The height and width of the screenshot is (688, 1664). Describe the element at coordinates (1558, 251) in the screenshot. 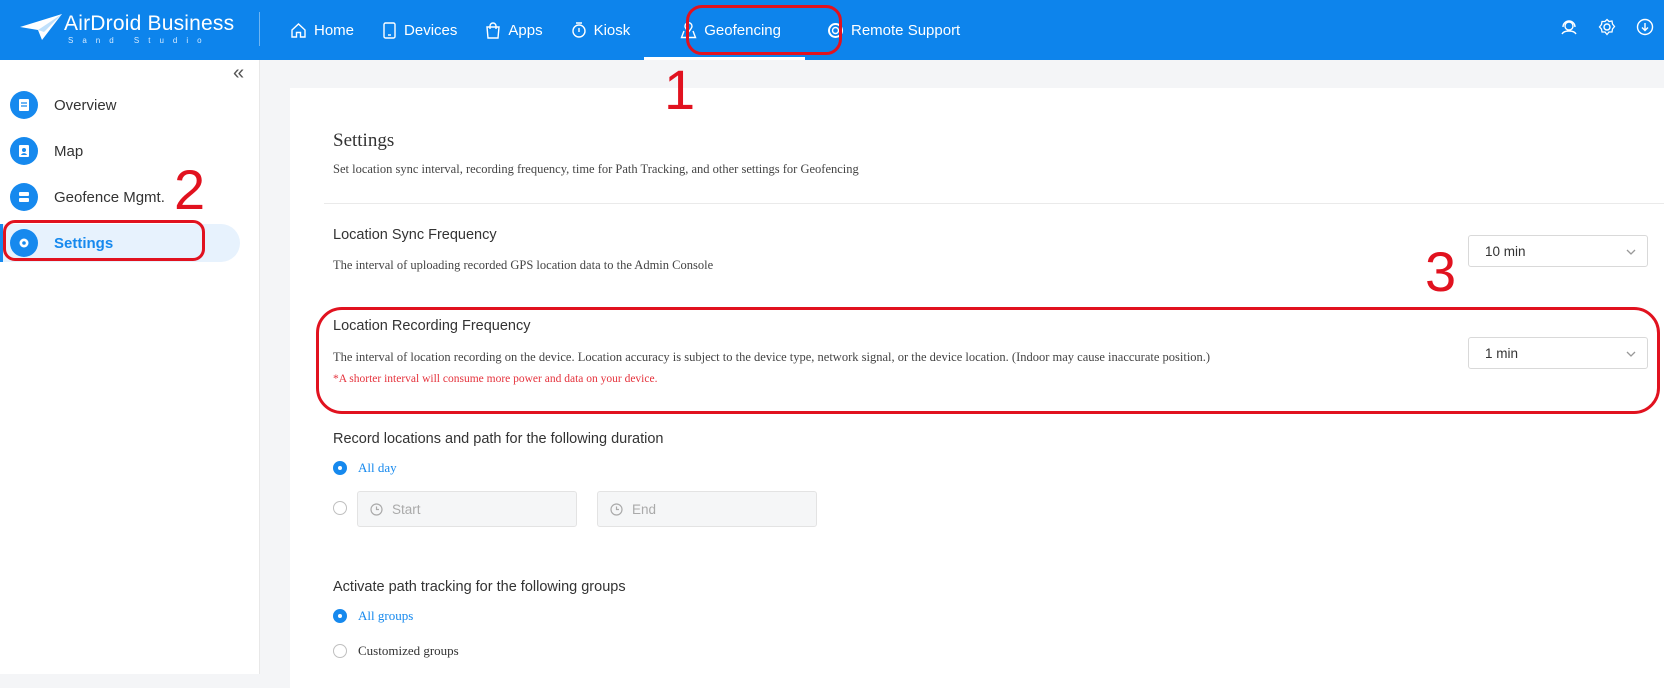

I see `sync-frequency-select: 10 min` at that location.